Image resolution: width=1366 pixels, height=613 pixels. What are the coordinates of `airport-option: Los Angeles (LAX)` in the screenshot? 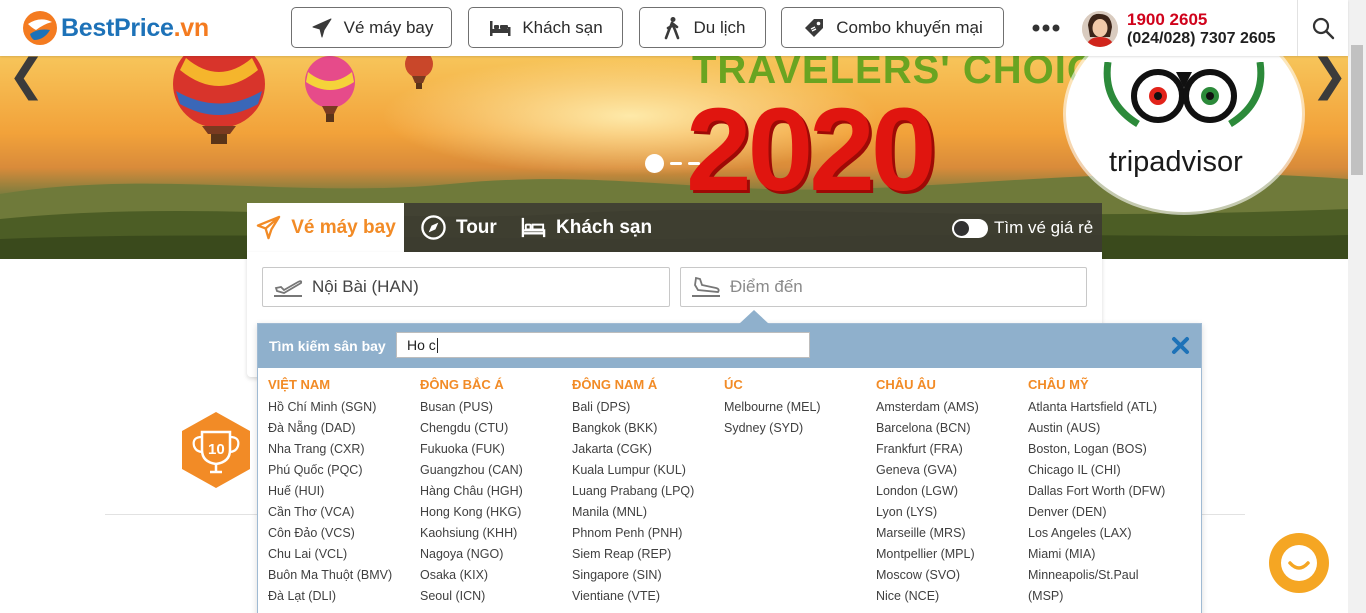 It's located at (1103, 533).